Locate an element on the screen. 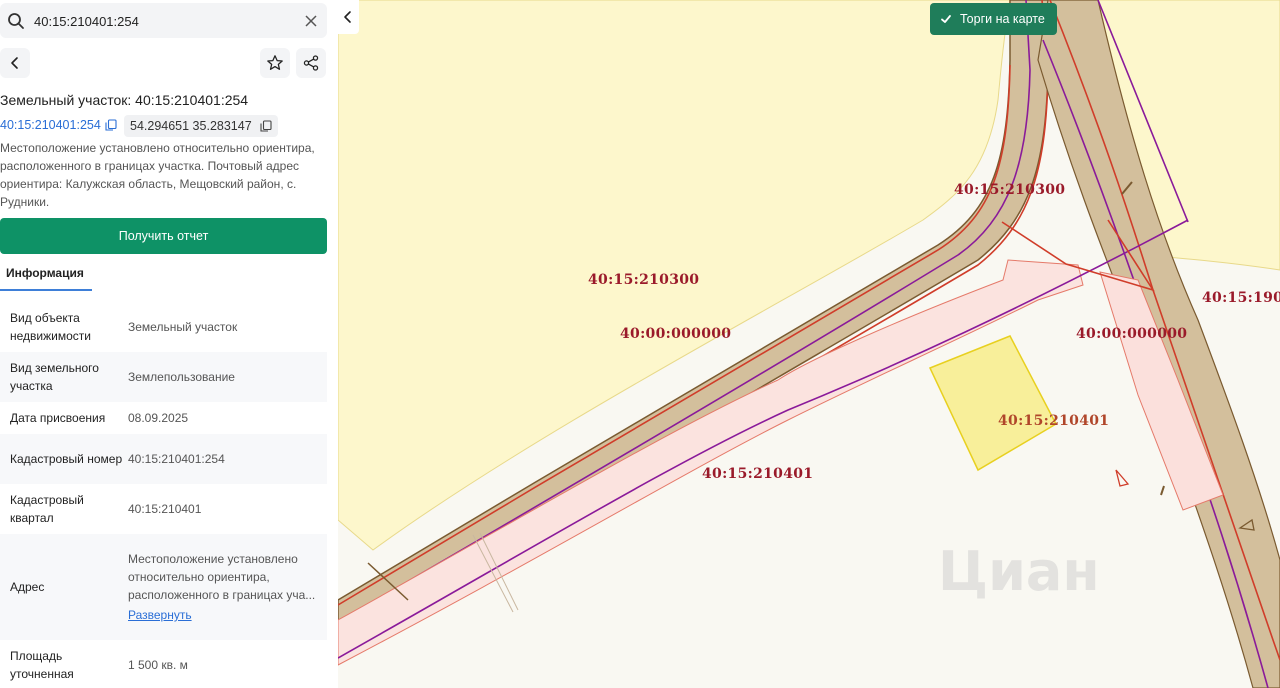 The width and height of the screenshot is (1280, 688). search-bar is located at coordinates (163, 20).